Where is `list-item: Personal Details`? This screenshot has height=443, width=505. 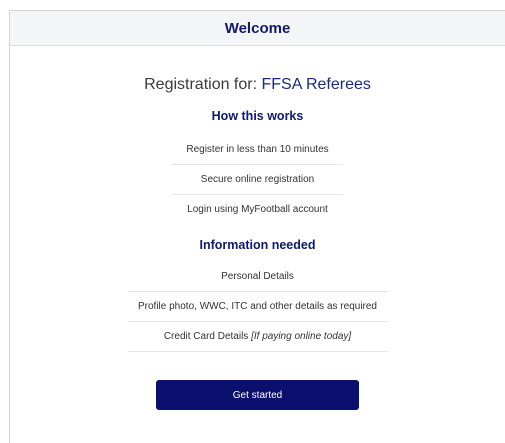 list-item: Personal Details is located at coordinates (257, 277).